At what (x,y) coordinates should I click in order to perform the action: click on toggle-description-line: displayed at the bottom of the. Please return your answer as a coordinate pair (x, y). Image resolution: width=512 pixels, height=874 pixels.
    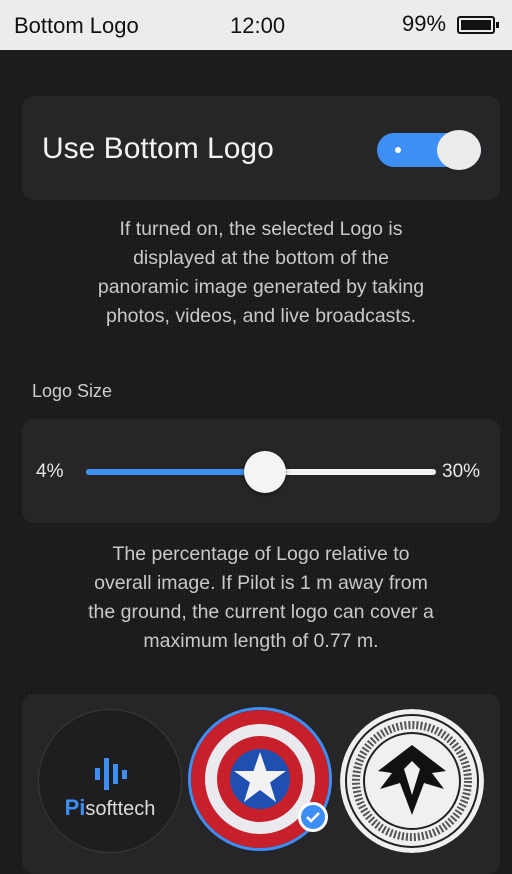
    Looking at the image, I should click on (261, 258).